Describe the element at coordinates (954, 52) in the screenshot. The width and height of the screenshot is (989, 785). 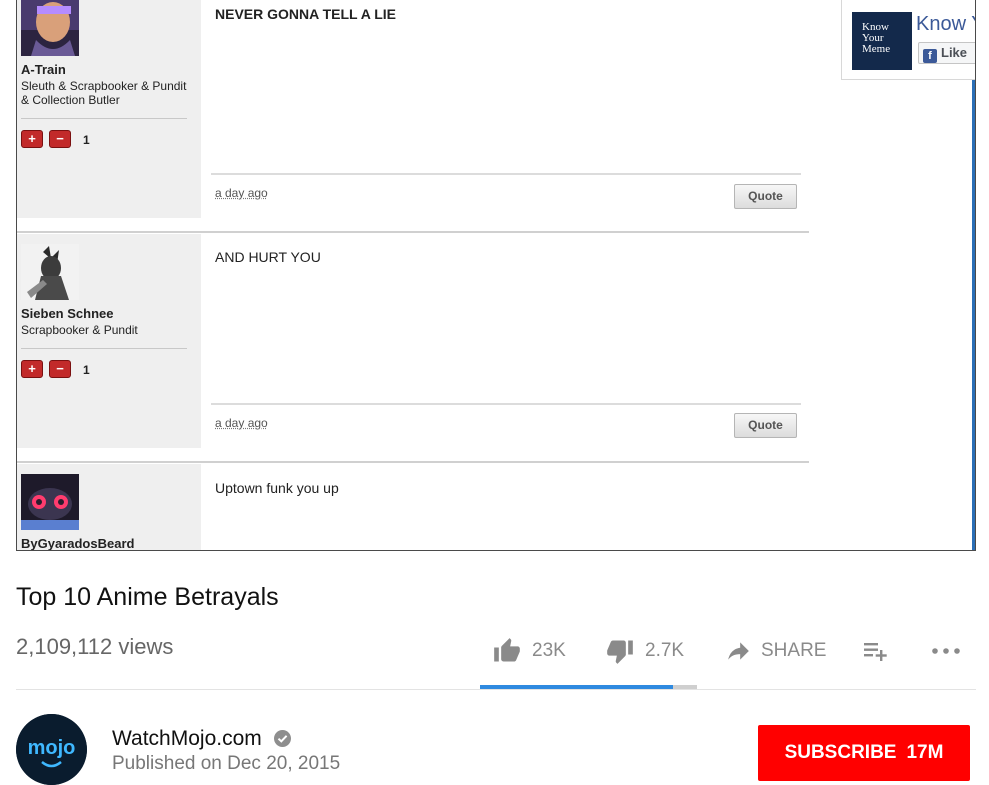
I see `like-label: Like` at that location.